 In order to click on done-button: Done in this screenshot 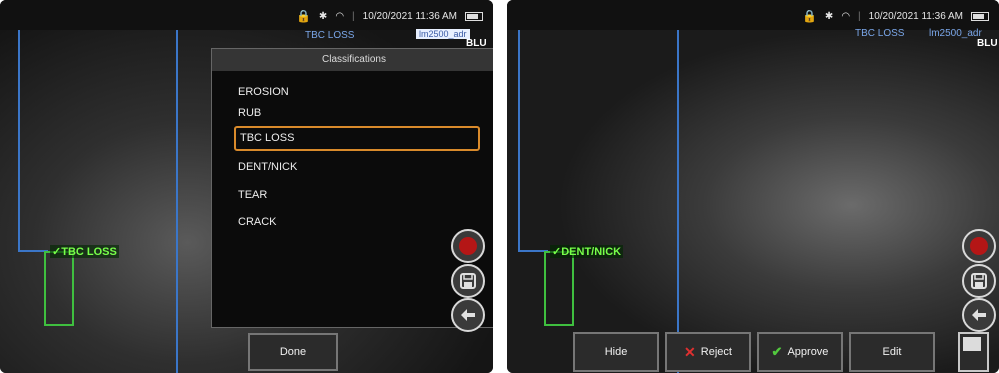, I will do `click(293, 352)`.